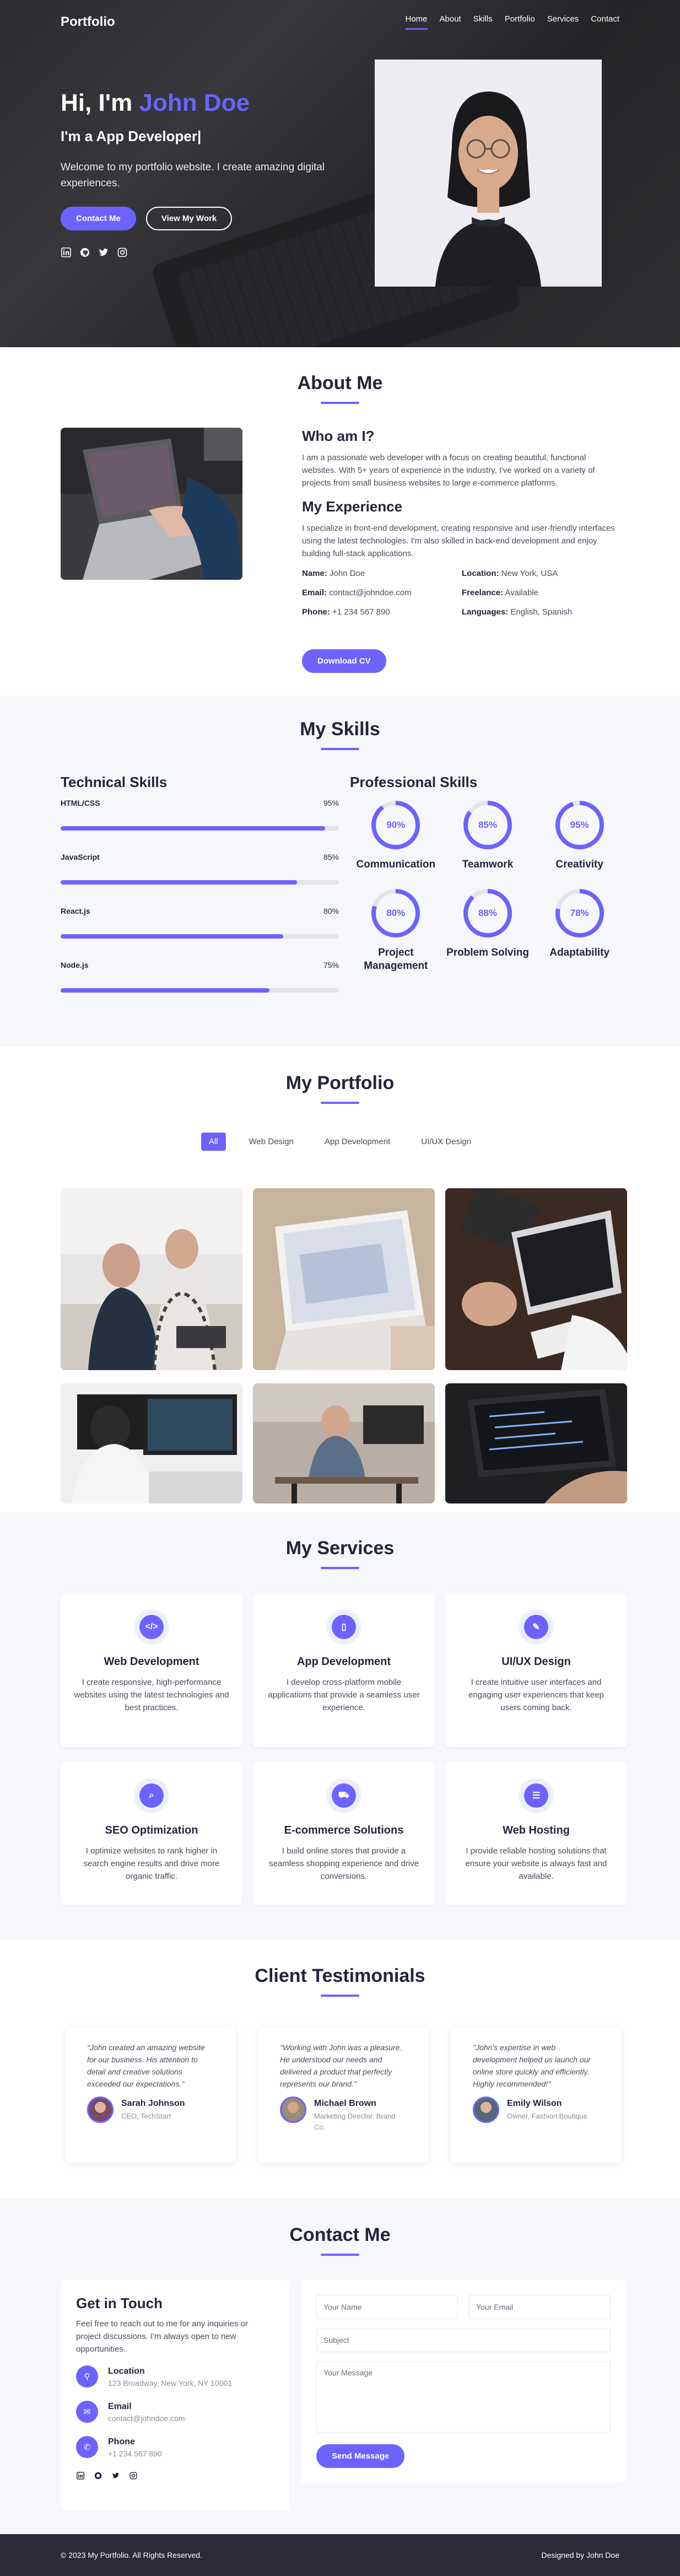 The width and height of the screenshot is (680, 2576). What do you see at coordinates (536, 2110) in the screenshot?
I see `testimonial-author: Emily Wilson Owner, Fashion Boutique` at bounding box center [536, 2110].